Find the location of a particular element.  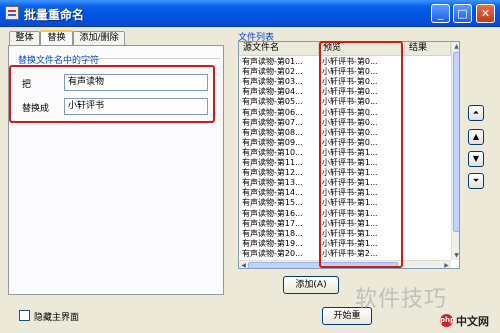

move-to-bottom-button: ⏷ is located at coordinates (476, 181).